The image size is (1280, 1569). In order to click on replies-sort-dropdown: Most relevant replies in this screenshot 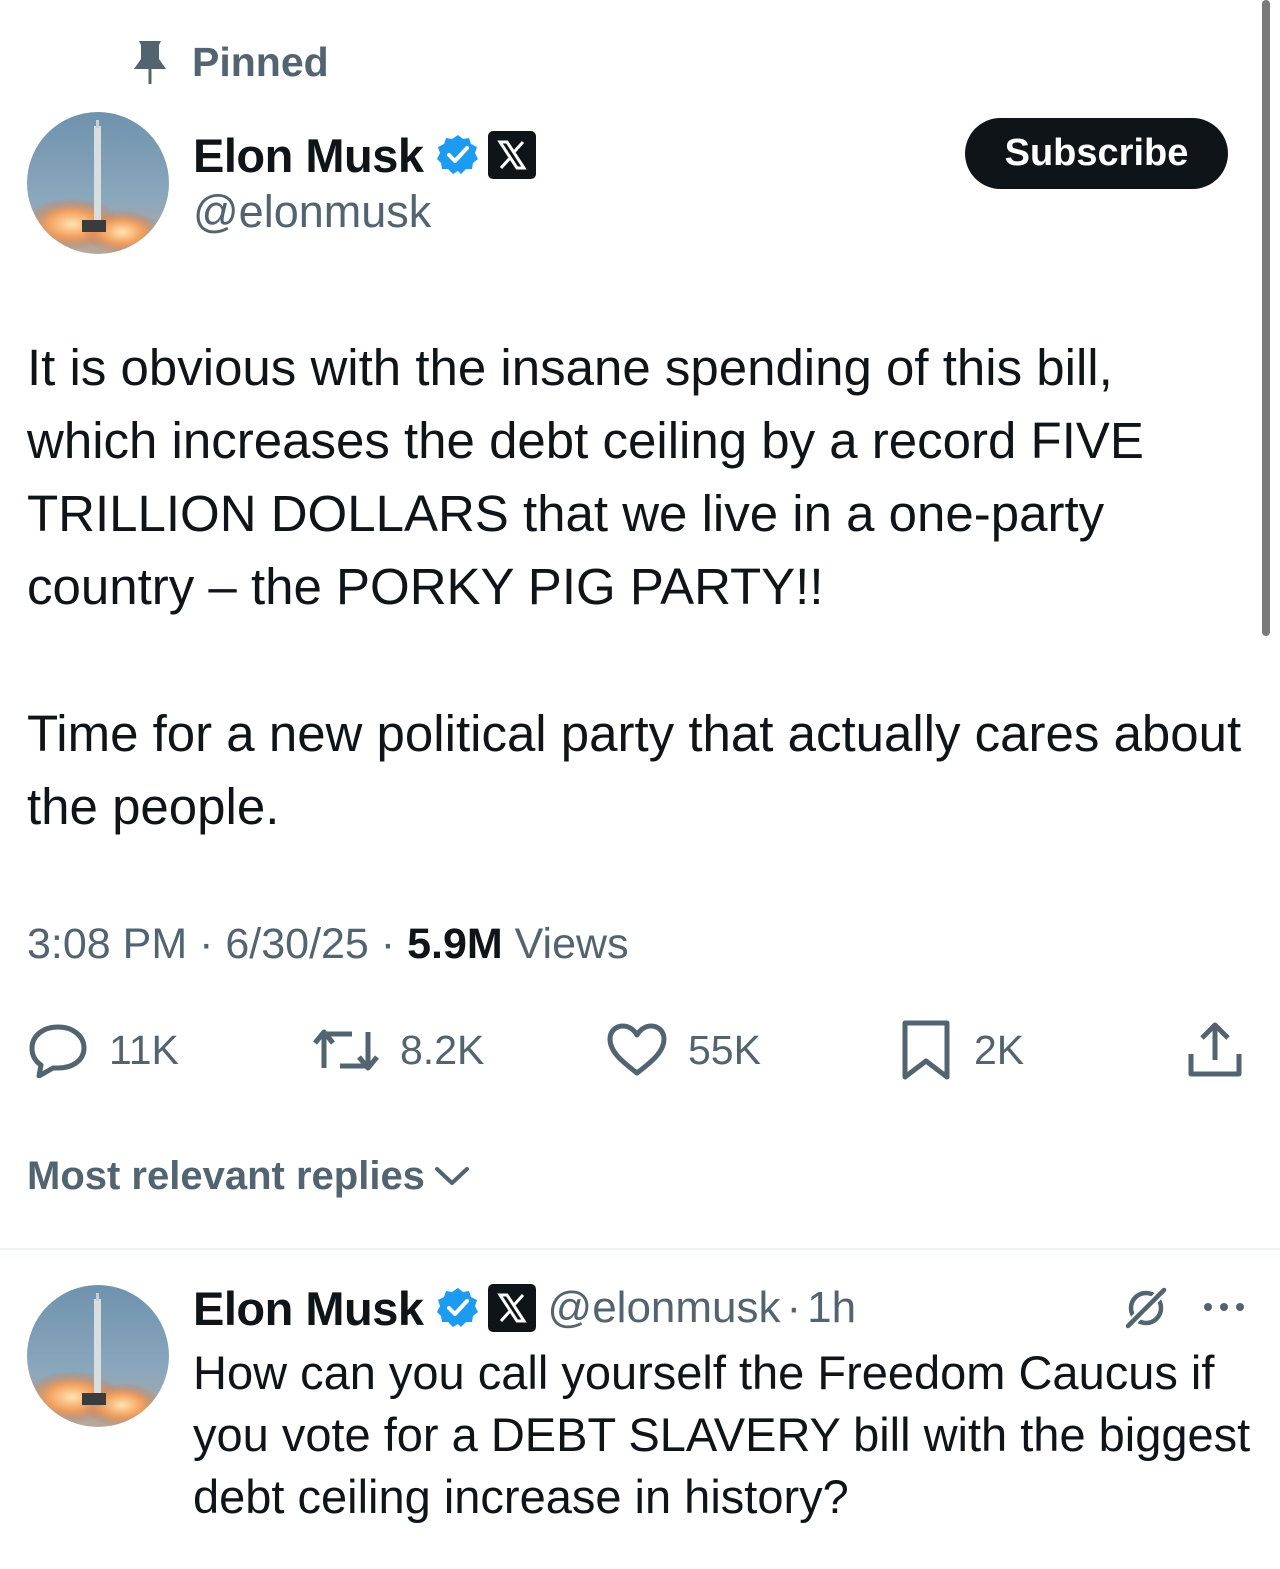, I will do `click(249, 1176)`.